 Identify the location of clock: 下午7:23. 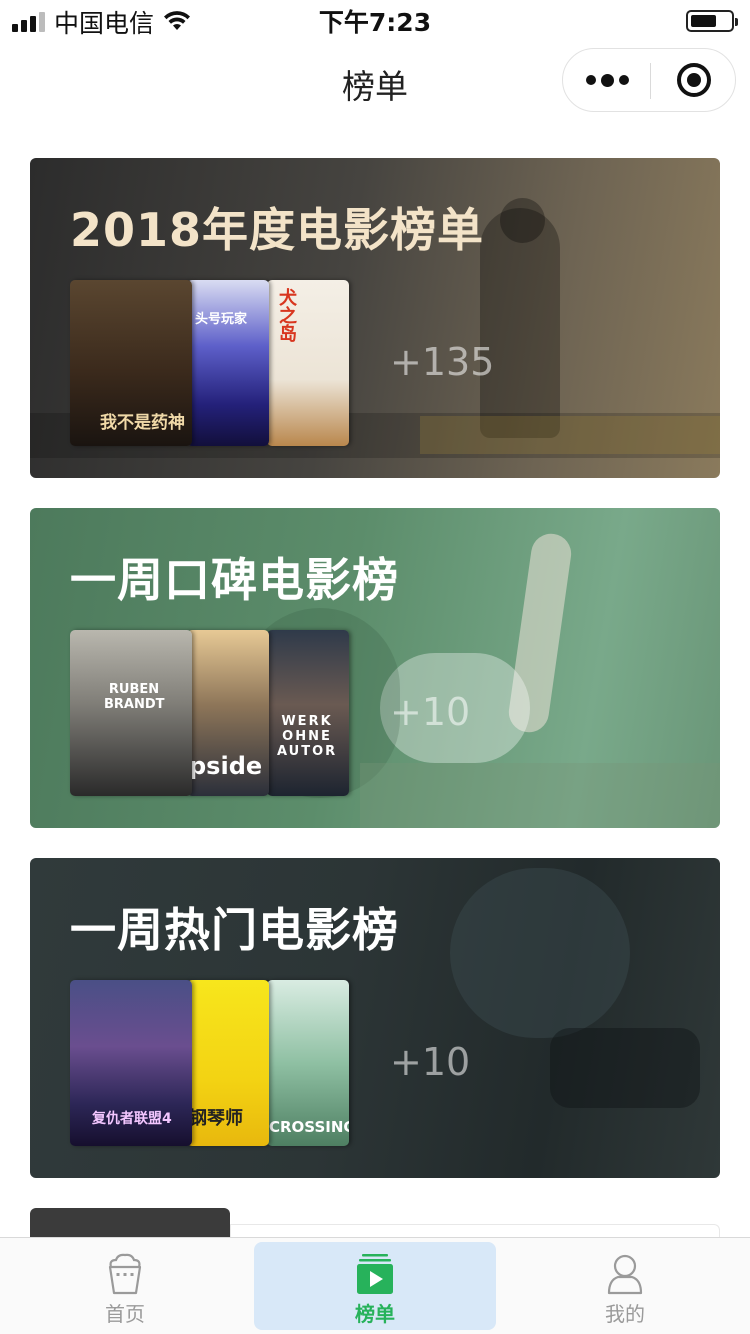
(375, 22).